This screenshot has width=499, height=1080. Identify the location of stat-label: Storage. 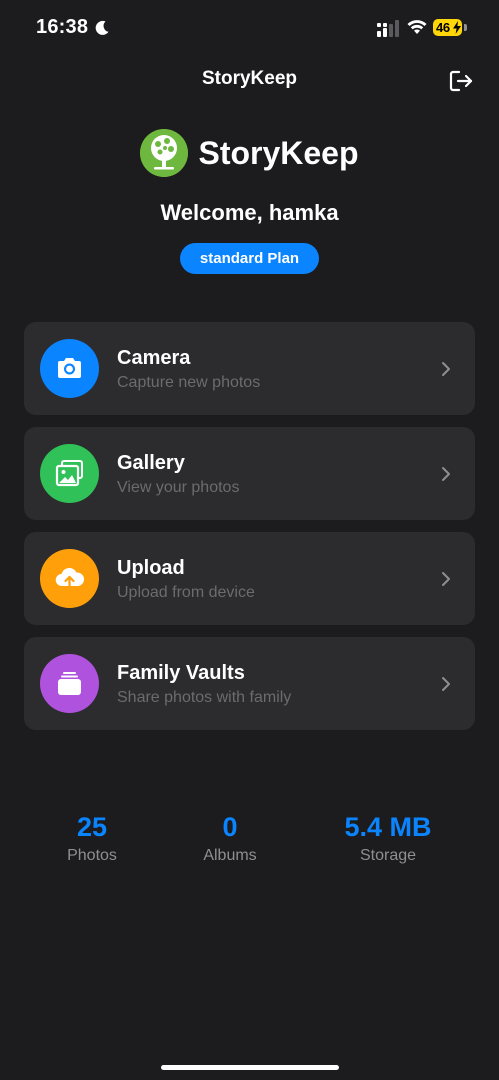
(388, 855).